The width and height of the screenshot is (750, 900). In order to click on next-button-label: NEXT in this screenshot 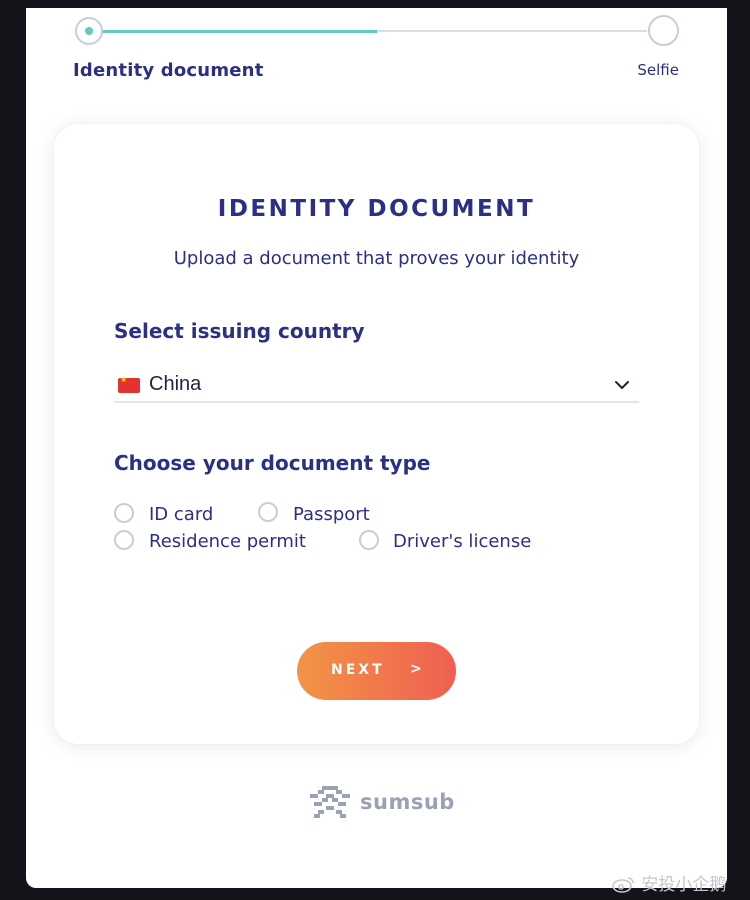, I will do `click(358, 670)`.